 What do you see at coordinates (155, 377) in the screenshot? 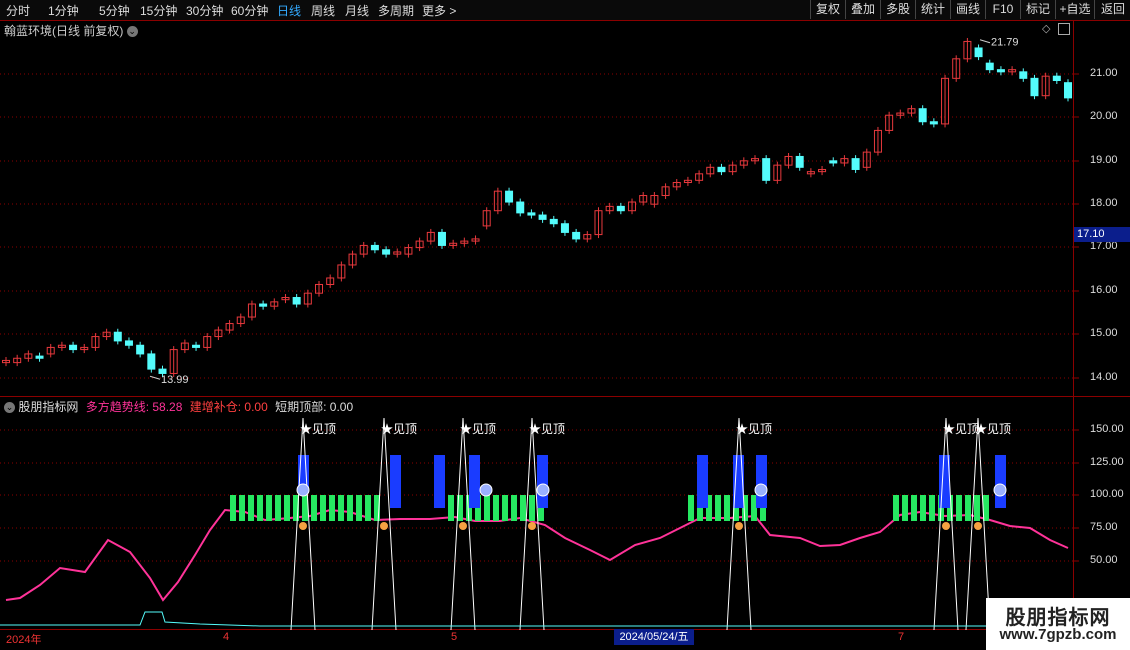
I see `low-marker` at bounding box center [155, 377].